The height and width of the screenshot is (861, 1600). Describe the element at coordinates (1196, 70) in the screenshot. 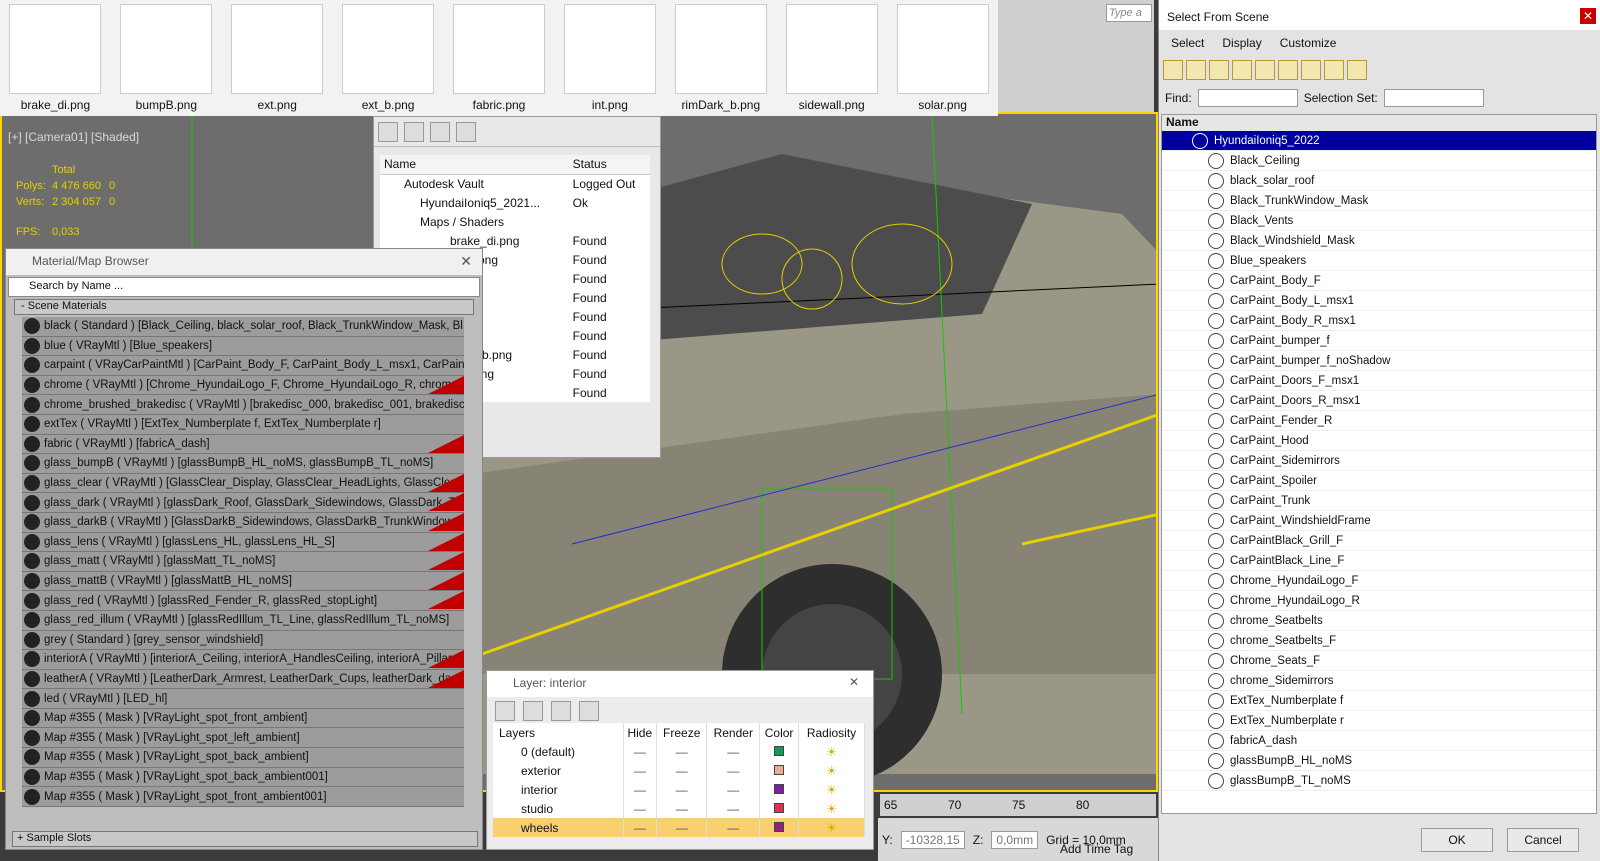

I see `shape-filter-icon` at that location.